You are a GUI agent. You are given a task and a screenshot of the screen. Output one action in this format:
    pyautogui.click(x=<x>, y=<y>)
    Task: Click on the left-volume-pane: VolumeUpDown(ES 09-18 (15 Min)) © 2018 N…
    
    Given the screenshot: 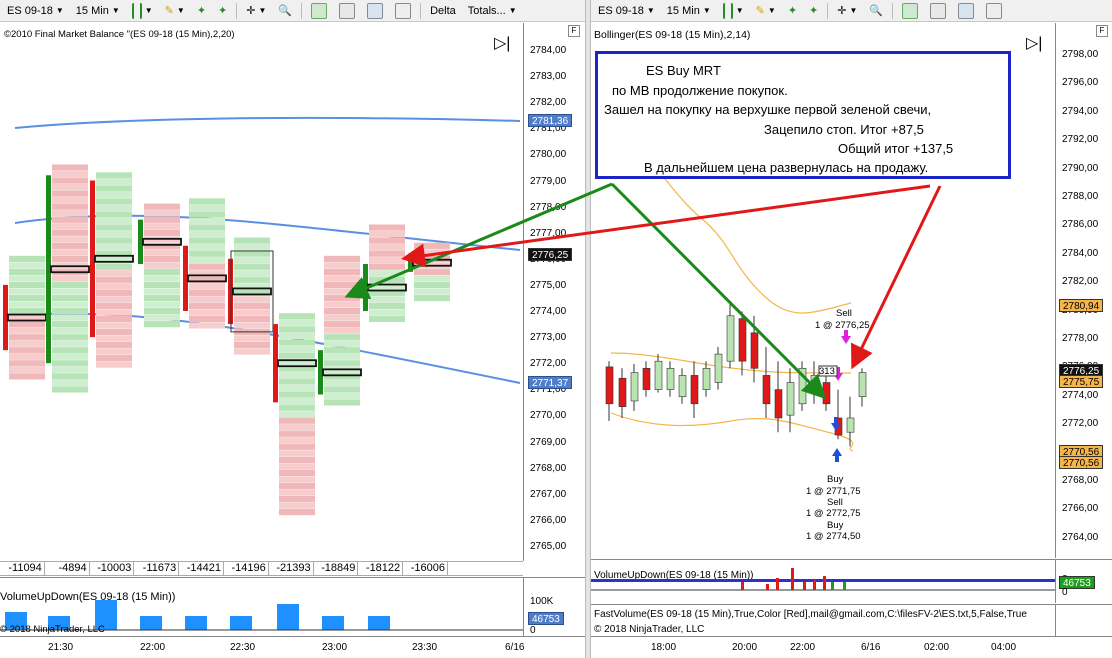 What is the action you would take?
    pyautogui.click(x=261, y=606)
    